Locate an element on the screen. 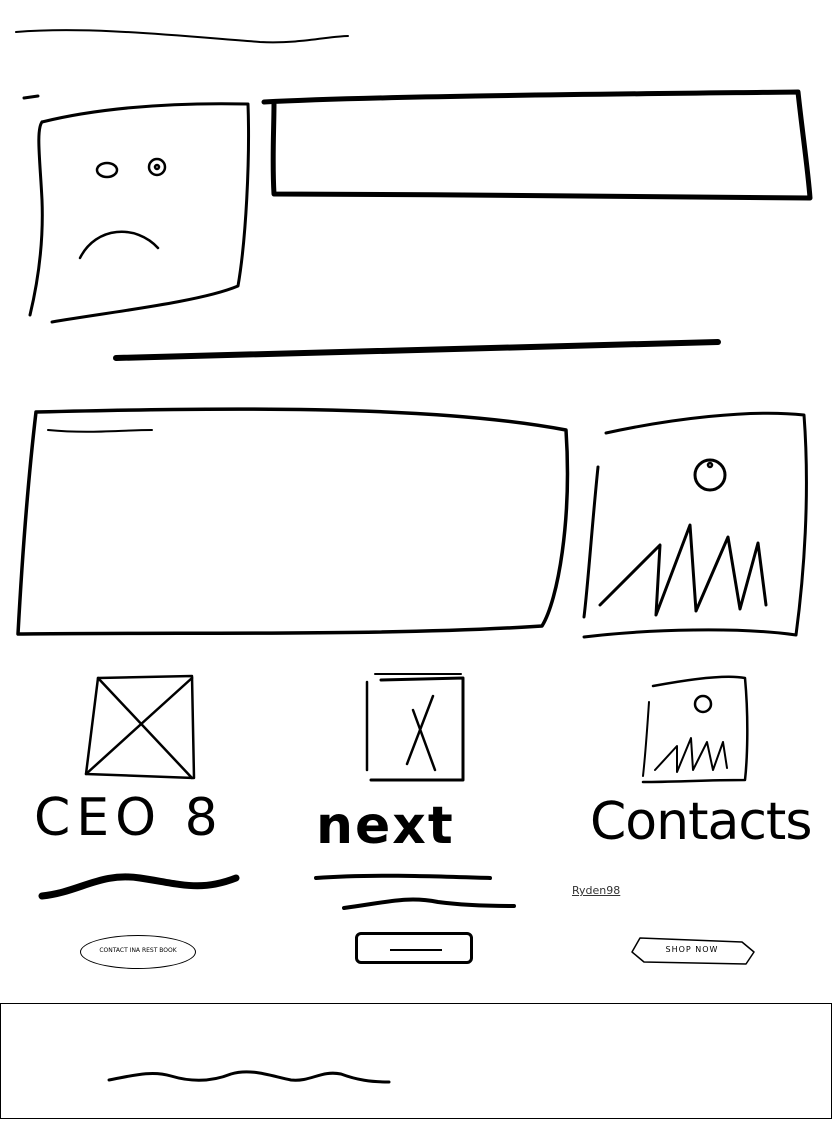 This screenshot has height=1122, width=834. contact-button-label: CONTACT INA REST BOOK is located at coordinates (138, 950).